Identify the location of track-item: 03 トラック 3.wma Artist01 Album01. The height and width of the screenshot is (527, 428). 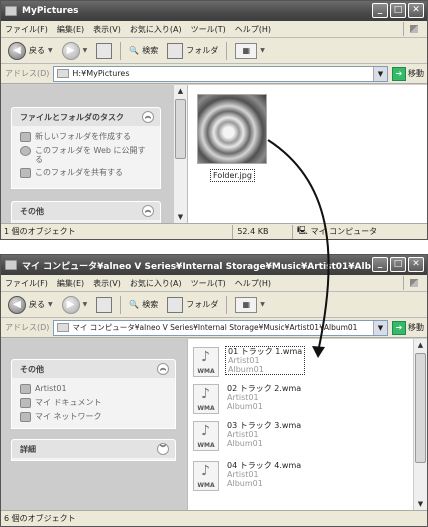
(264, 434).